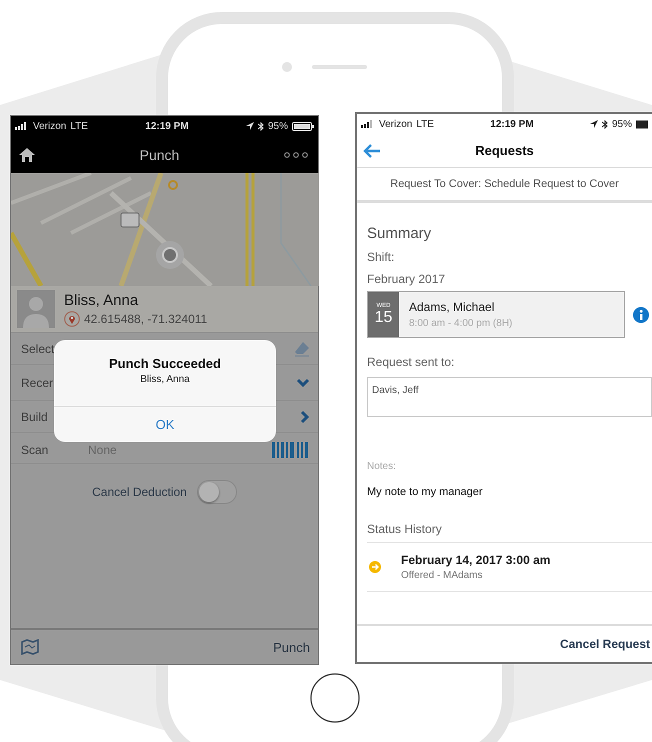 The height and width of the screenshot is (742, 652). What do you see at coordinates (38, 349) in the screenshot?
I see `row-label: Select` at bounding box center [38, 349].